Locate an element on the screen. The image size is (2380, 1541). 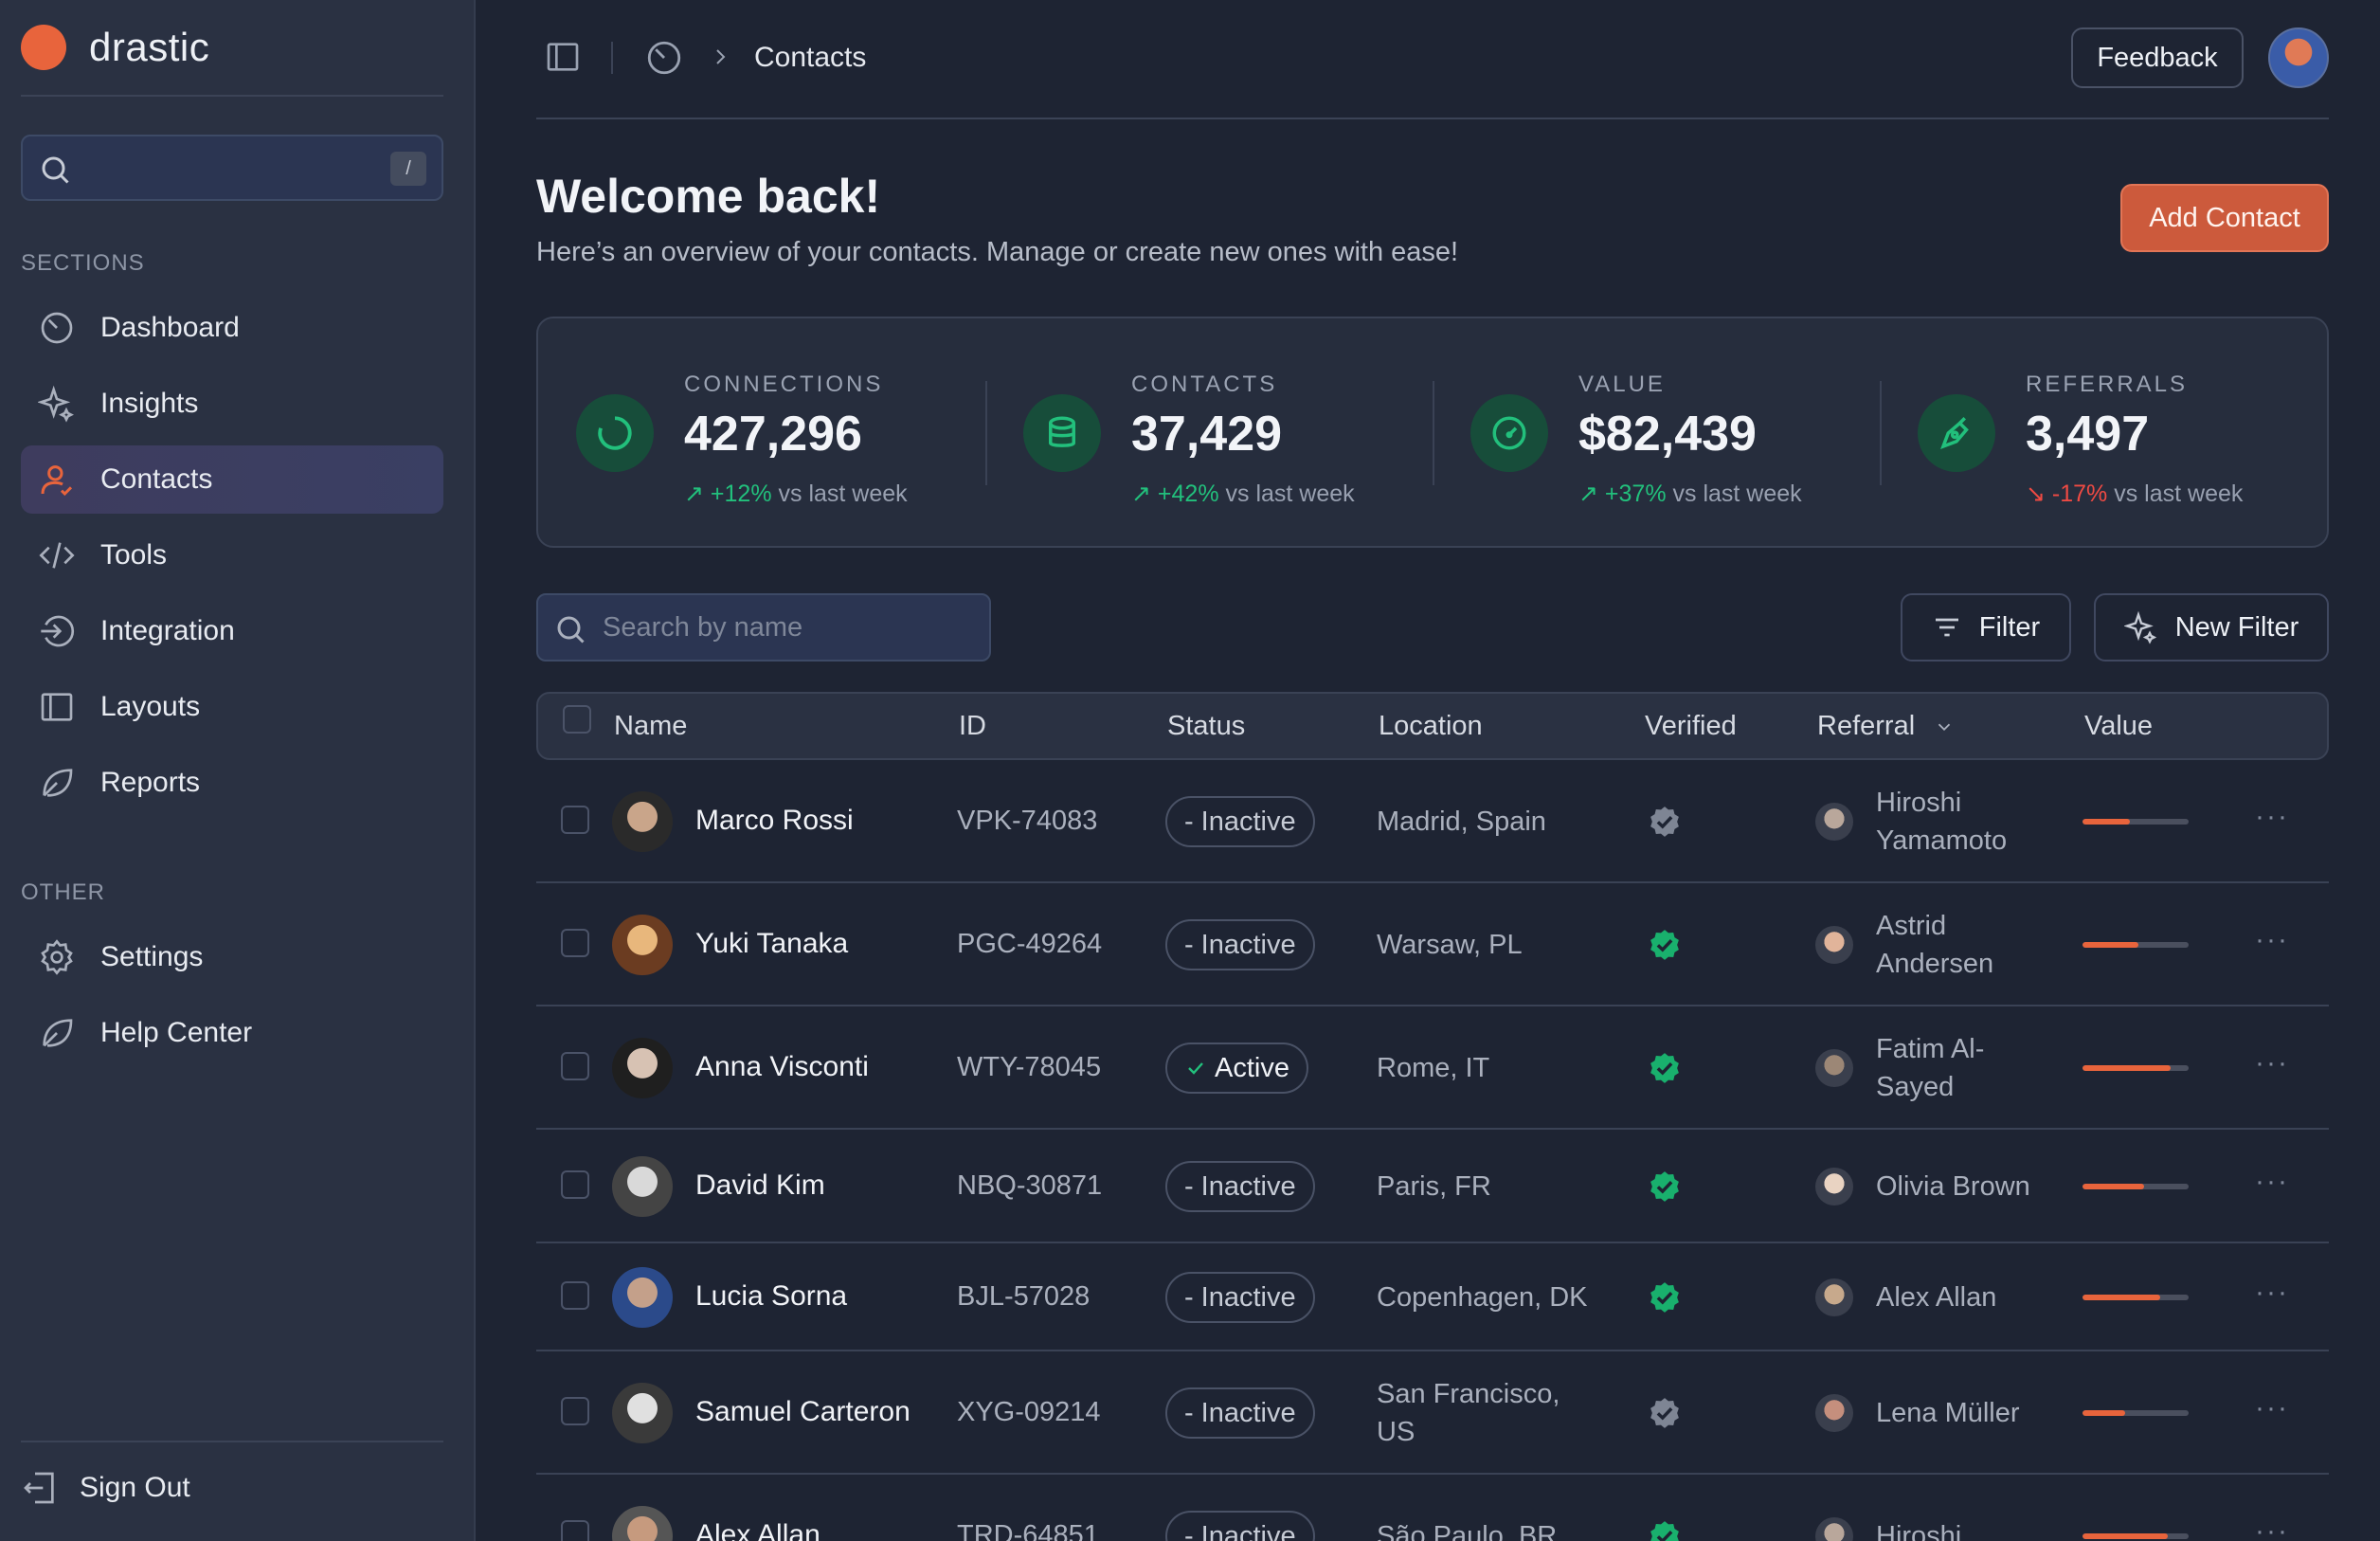
stat-delta: ↗ +37% vs last week is located at coordinates (1690, 493).